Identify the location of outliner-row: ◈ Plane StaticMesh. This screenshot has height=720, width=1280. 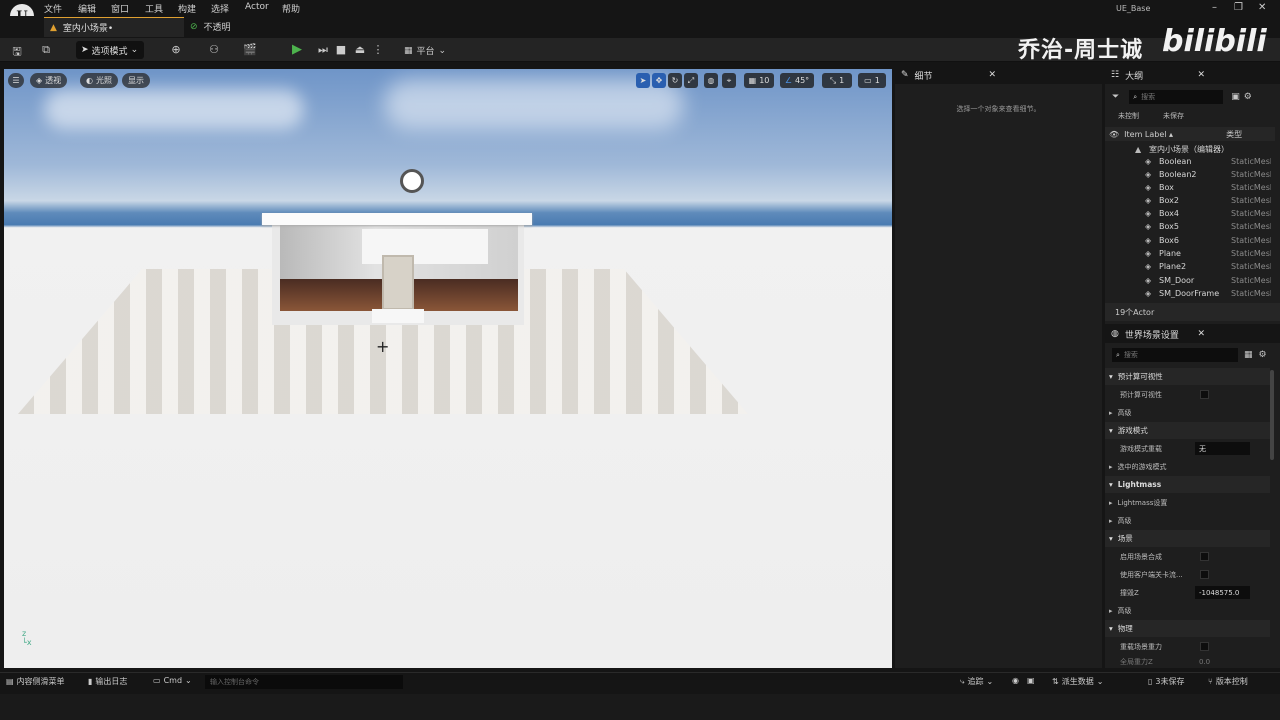
(1190, 253).